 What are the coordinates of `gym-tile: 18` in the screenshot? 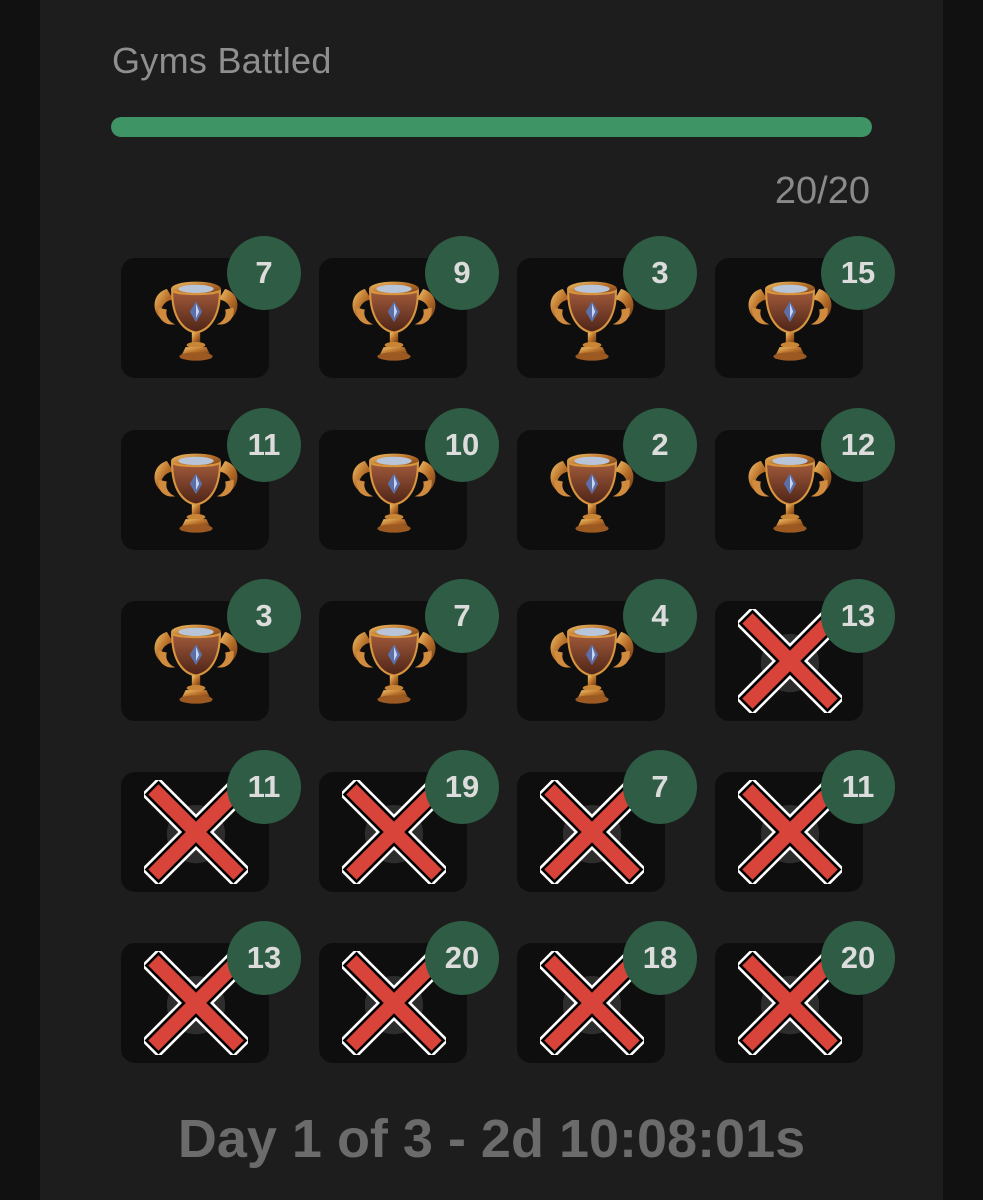 It's located at (607, 992).